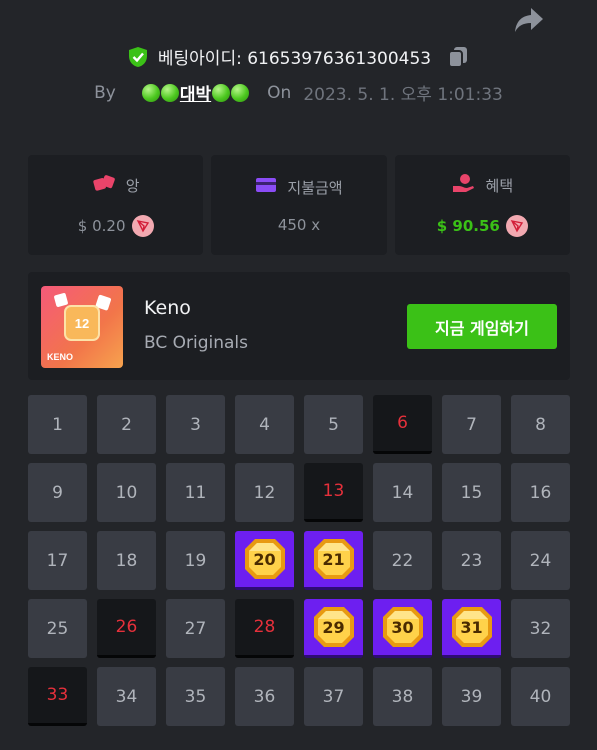 The width and height of the screenshot is (597, 750). I want to click on stat-label: 지불금액, so click(315, 187).